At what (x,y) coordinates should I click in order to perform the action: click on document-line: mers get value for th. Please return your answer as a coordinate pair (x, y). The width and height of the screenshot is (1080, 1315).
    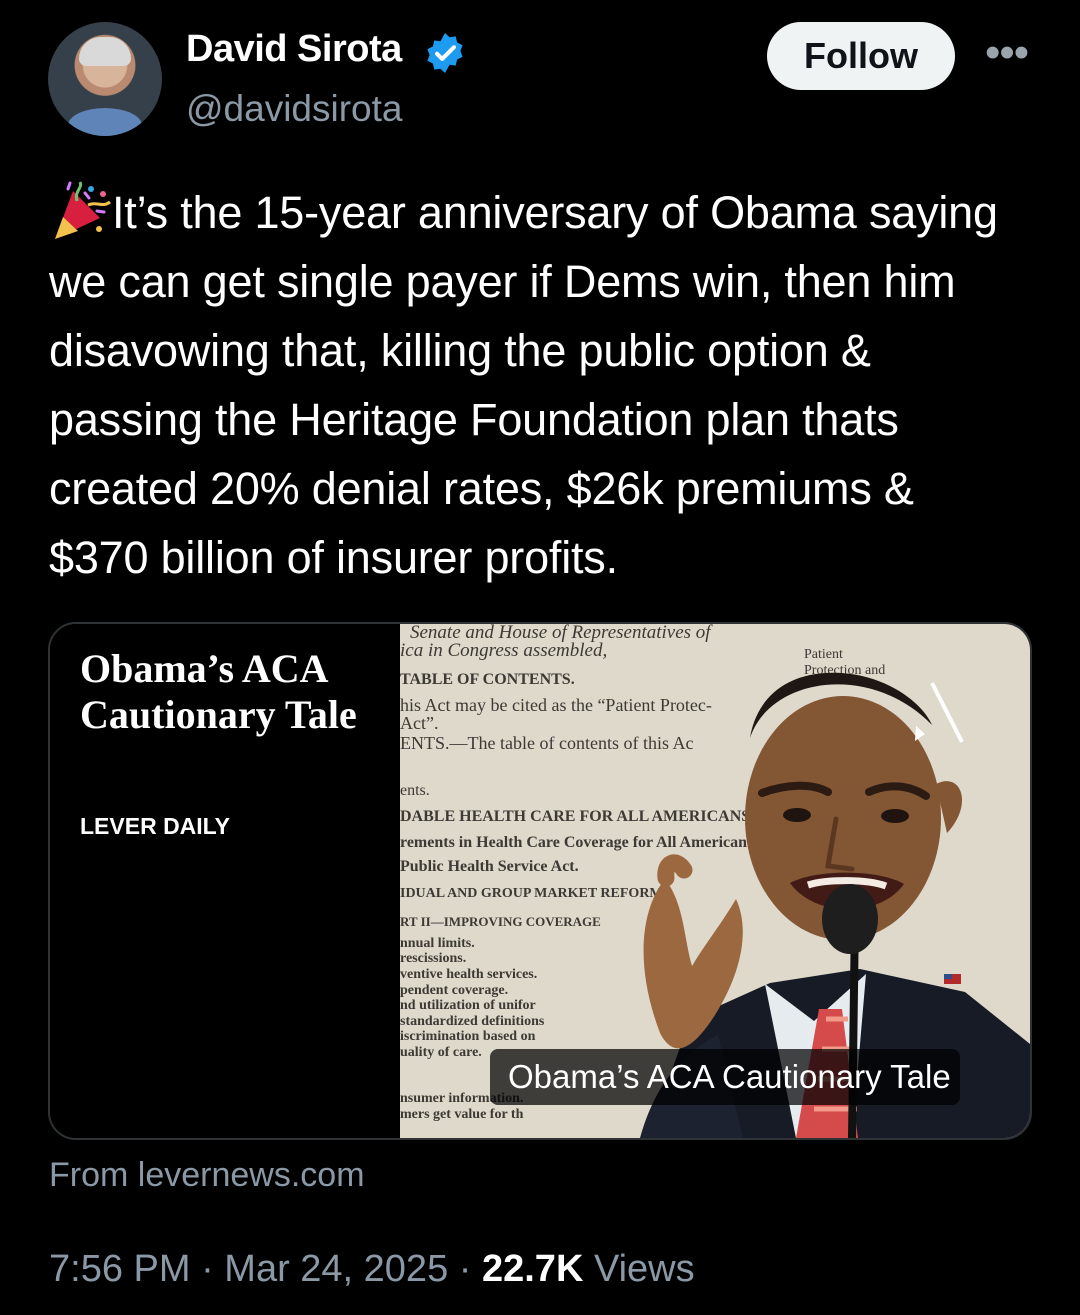
    Looking at the image, I should click on (462, 1114).